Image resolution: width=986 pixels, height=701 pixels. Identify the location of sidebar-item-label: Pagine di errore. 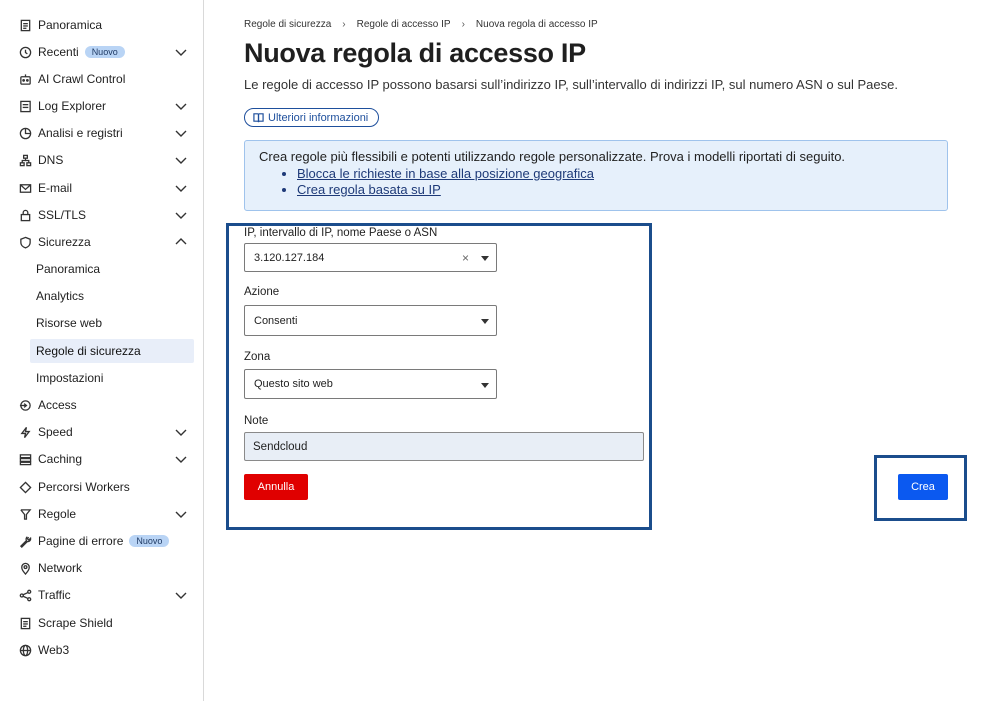
(81, 541).